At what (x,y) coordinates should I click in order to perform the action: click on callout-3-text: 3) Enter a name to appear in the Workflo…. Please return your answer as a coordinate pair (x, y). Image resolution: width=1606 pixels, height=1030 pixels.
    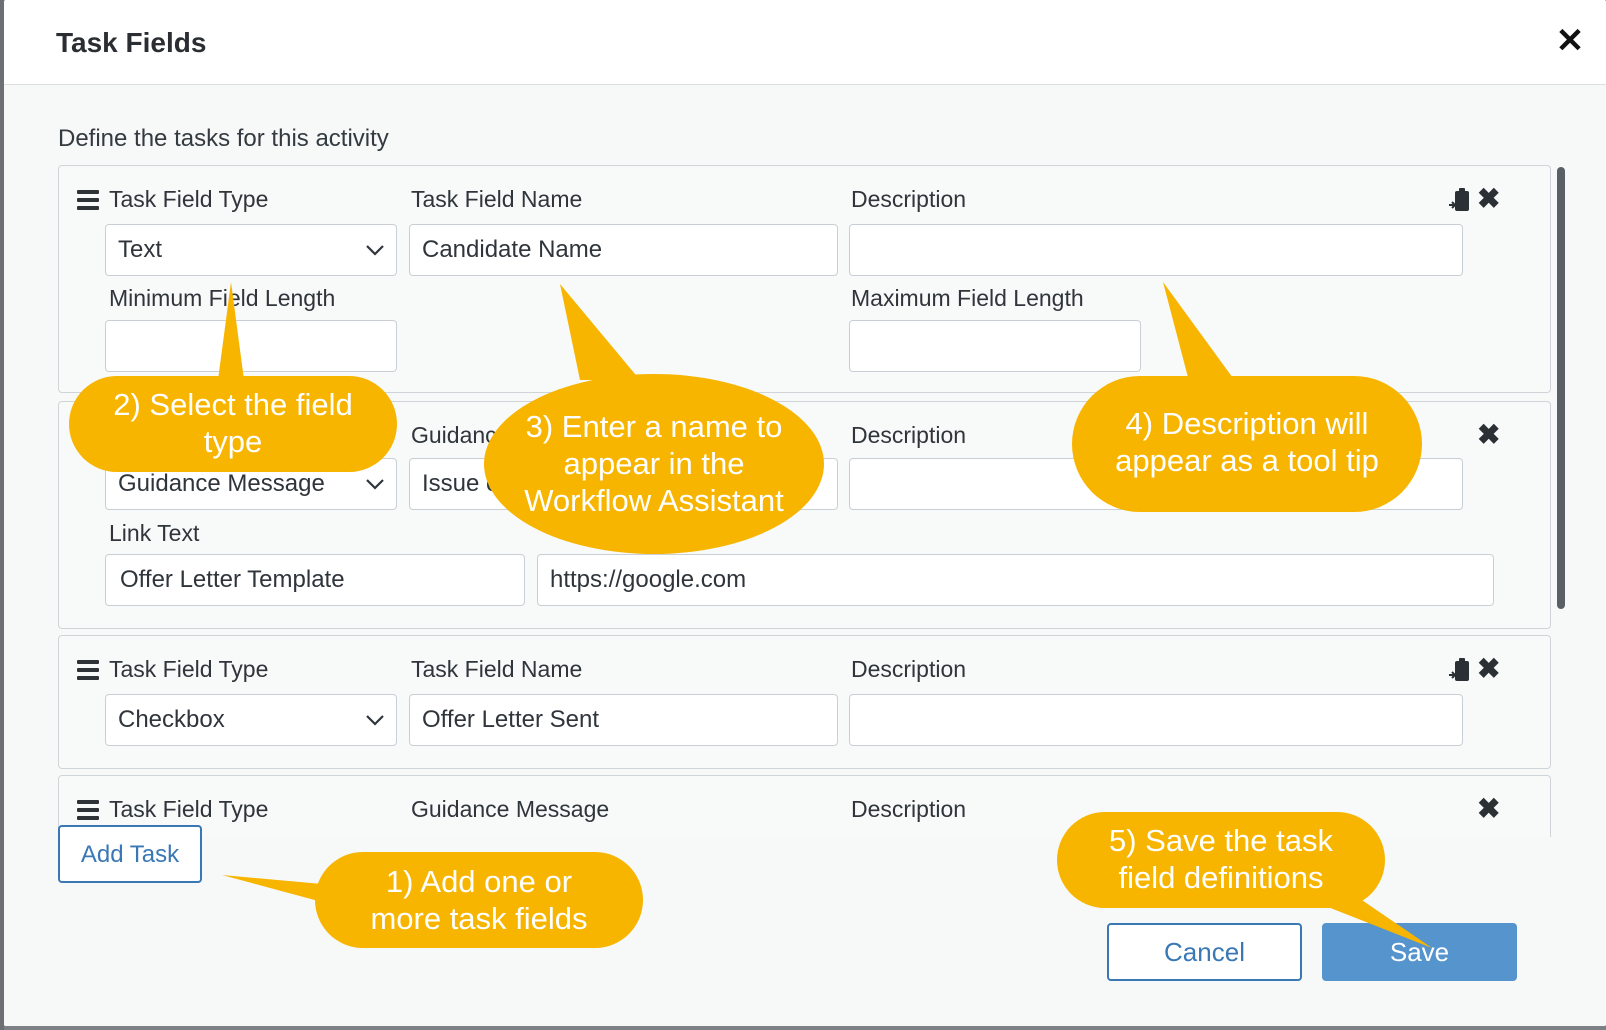
    Looking at the image, I should click on (654, 463).